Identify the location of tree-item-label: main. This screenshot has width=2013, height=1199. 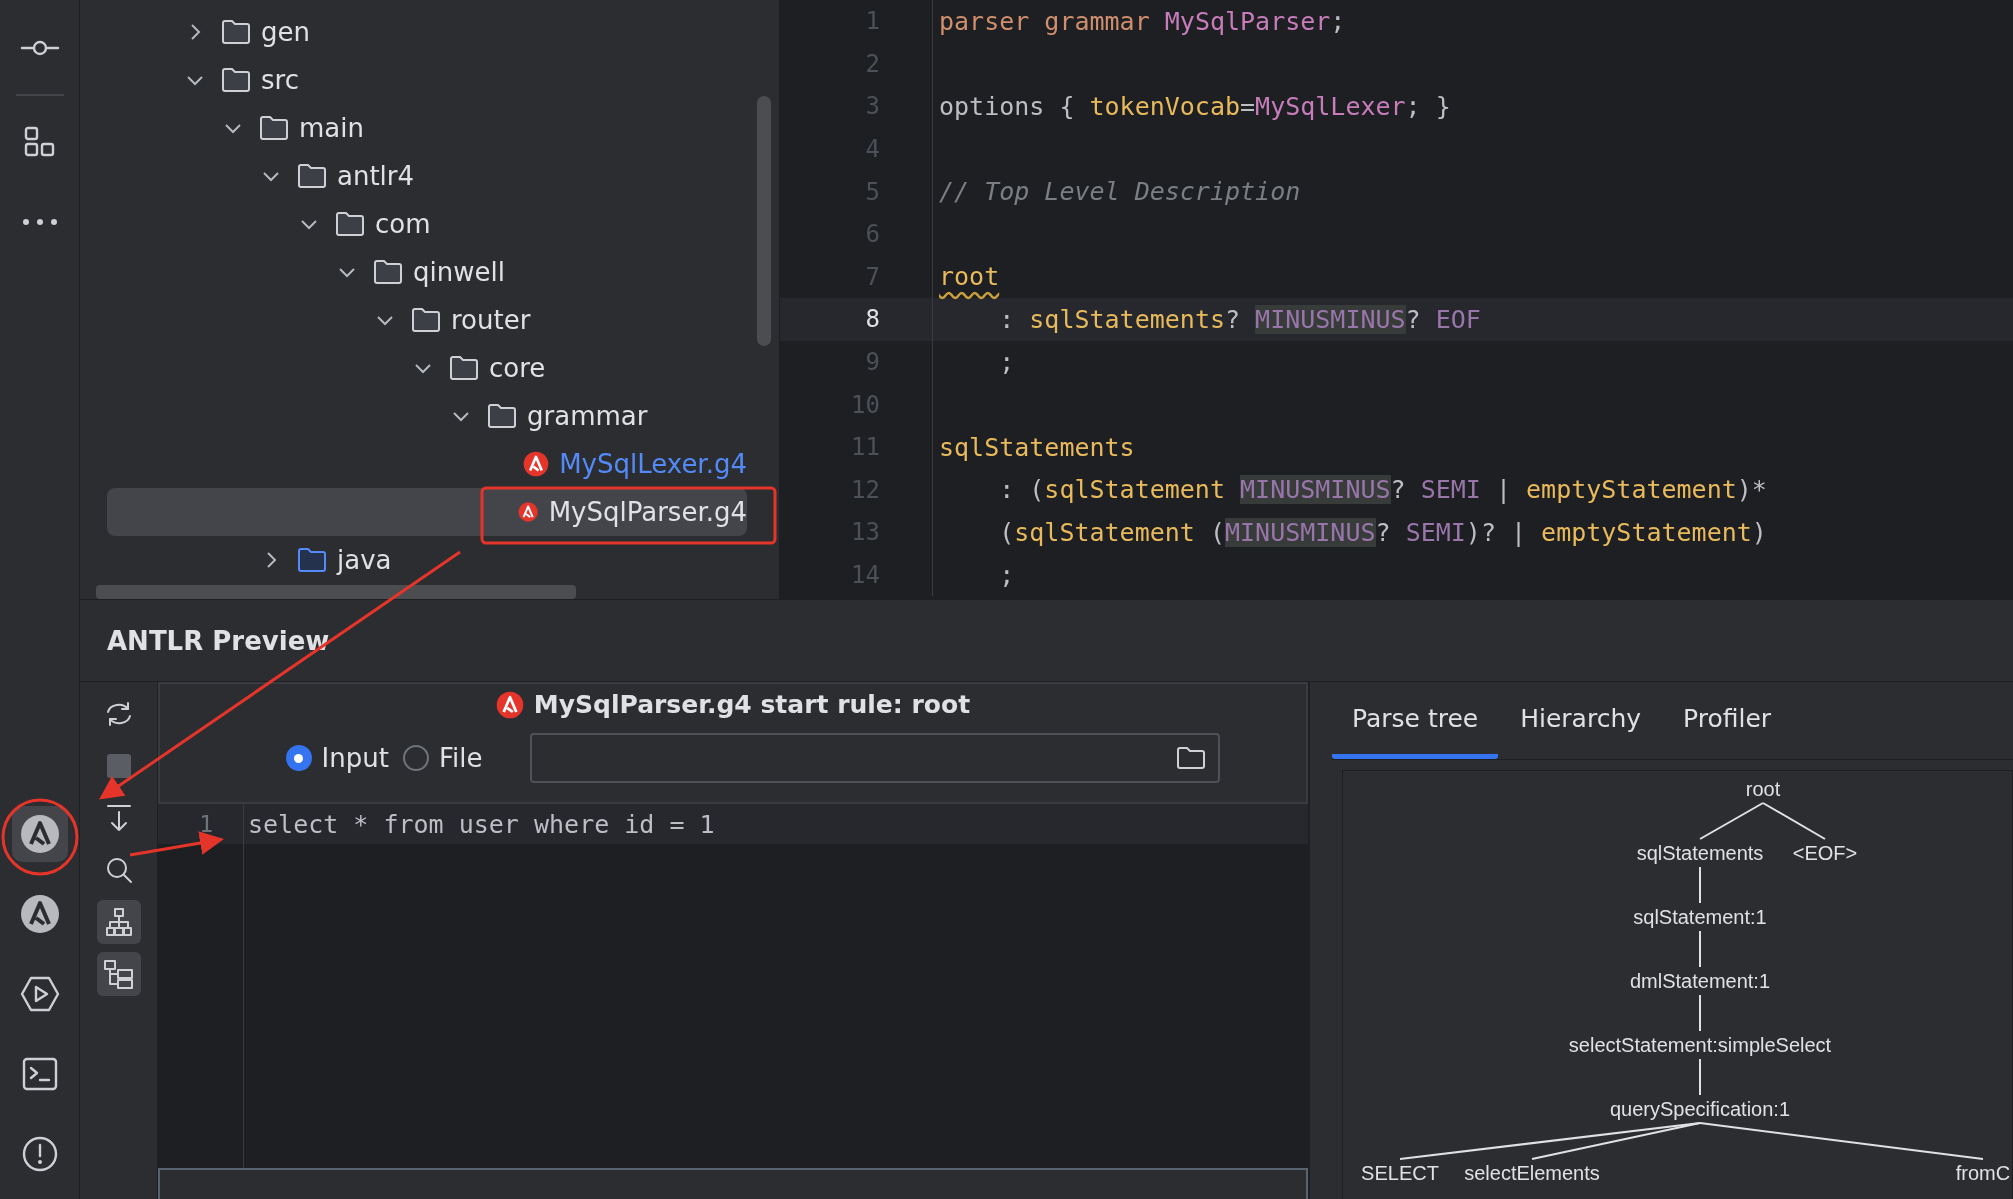
(331, 128).